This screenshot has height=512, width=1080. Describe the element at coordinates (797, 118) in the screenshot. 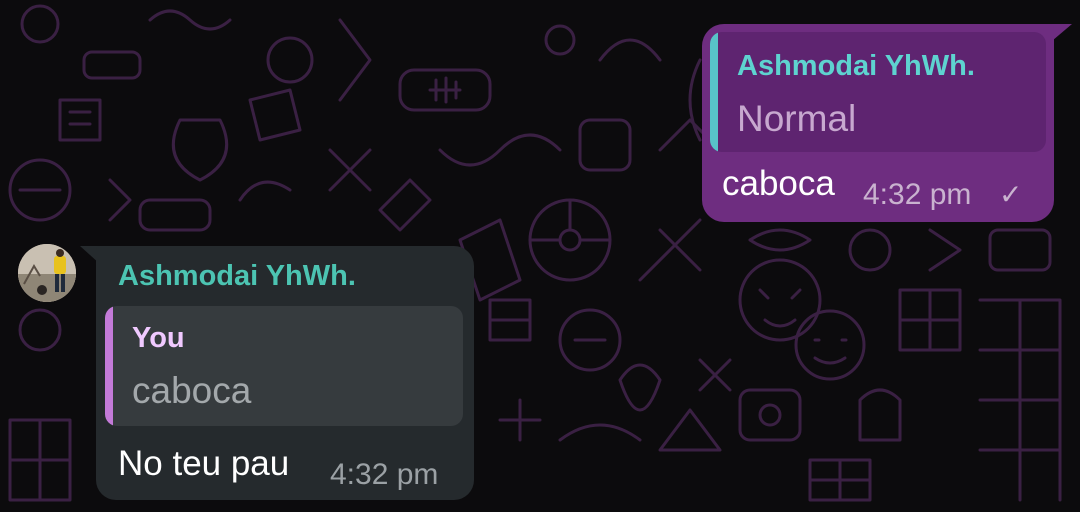

I see `reply-quote-text: Normal` at that location.